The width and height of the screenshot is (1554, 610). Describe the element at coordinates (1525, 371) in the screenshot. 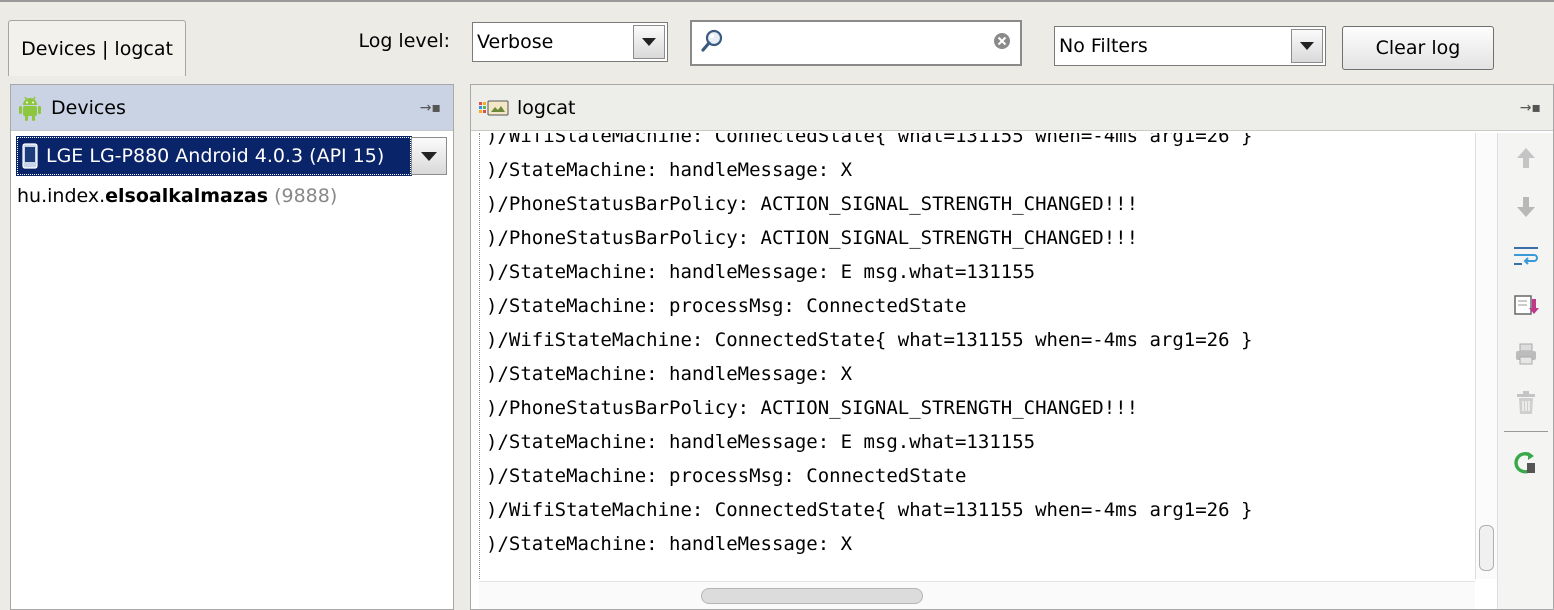

I see `logcat-side-toolbar` at that location.